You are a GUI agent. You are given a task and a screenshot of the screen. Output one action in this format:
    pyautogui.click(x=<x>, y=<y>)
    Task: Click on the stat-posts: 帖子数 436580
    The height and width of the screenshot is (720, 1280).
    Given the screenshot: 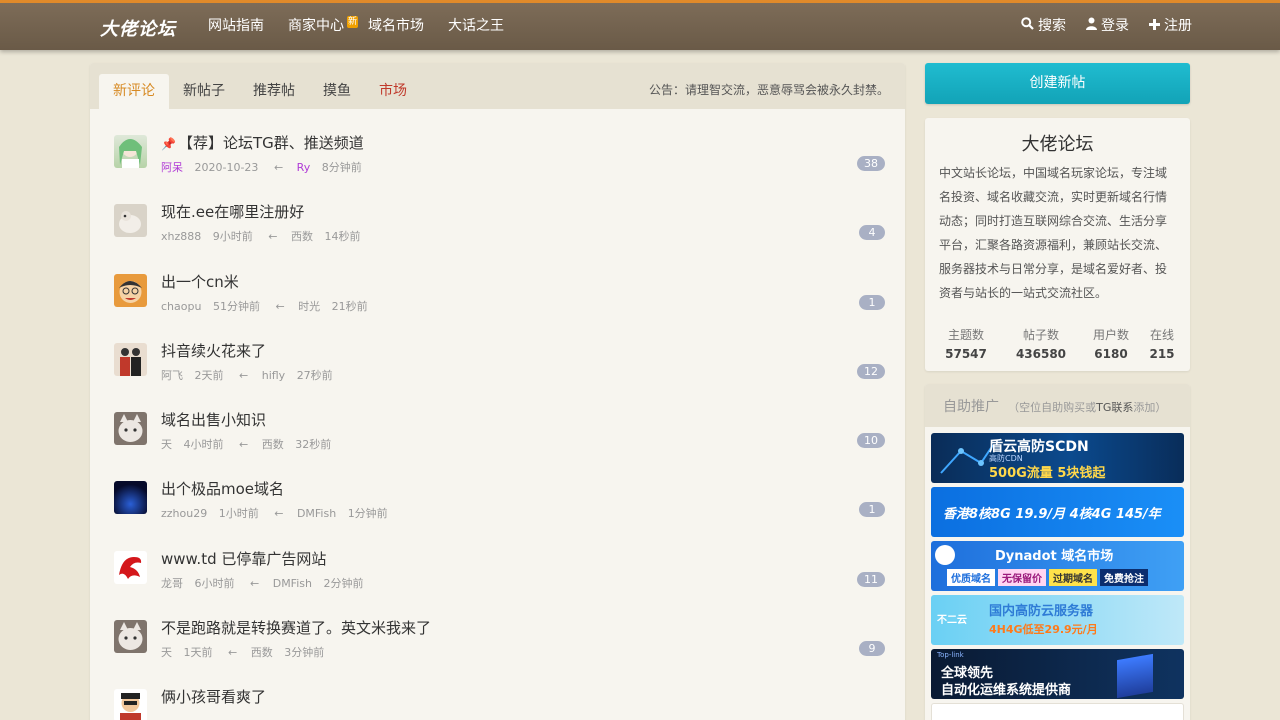 What is the action you would take?
    pyautogui.click(x=1041, y=343)
    